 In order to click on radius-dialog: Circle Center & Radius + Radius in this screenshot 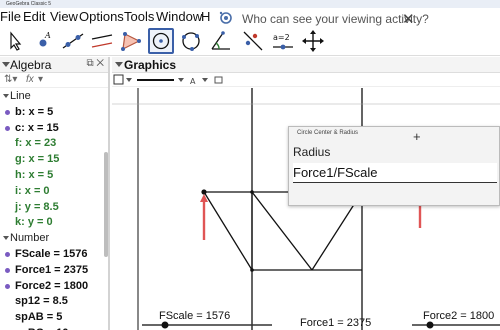, I will do `click(394, 166)`.